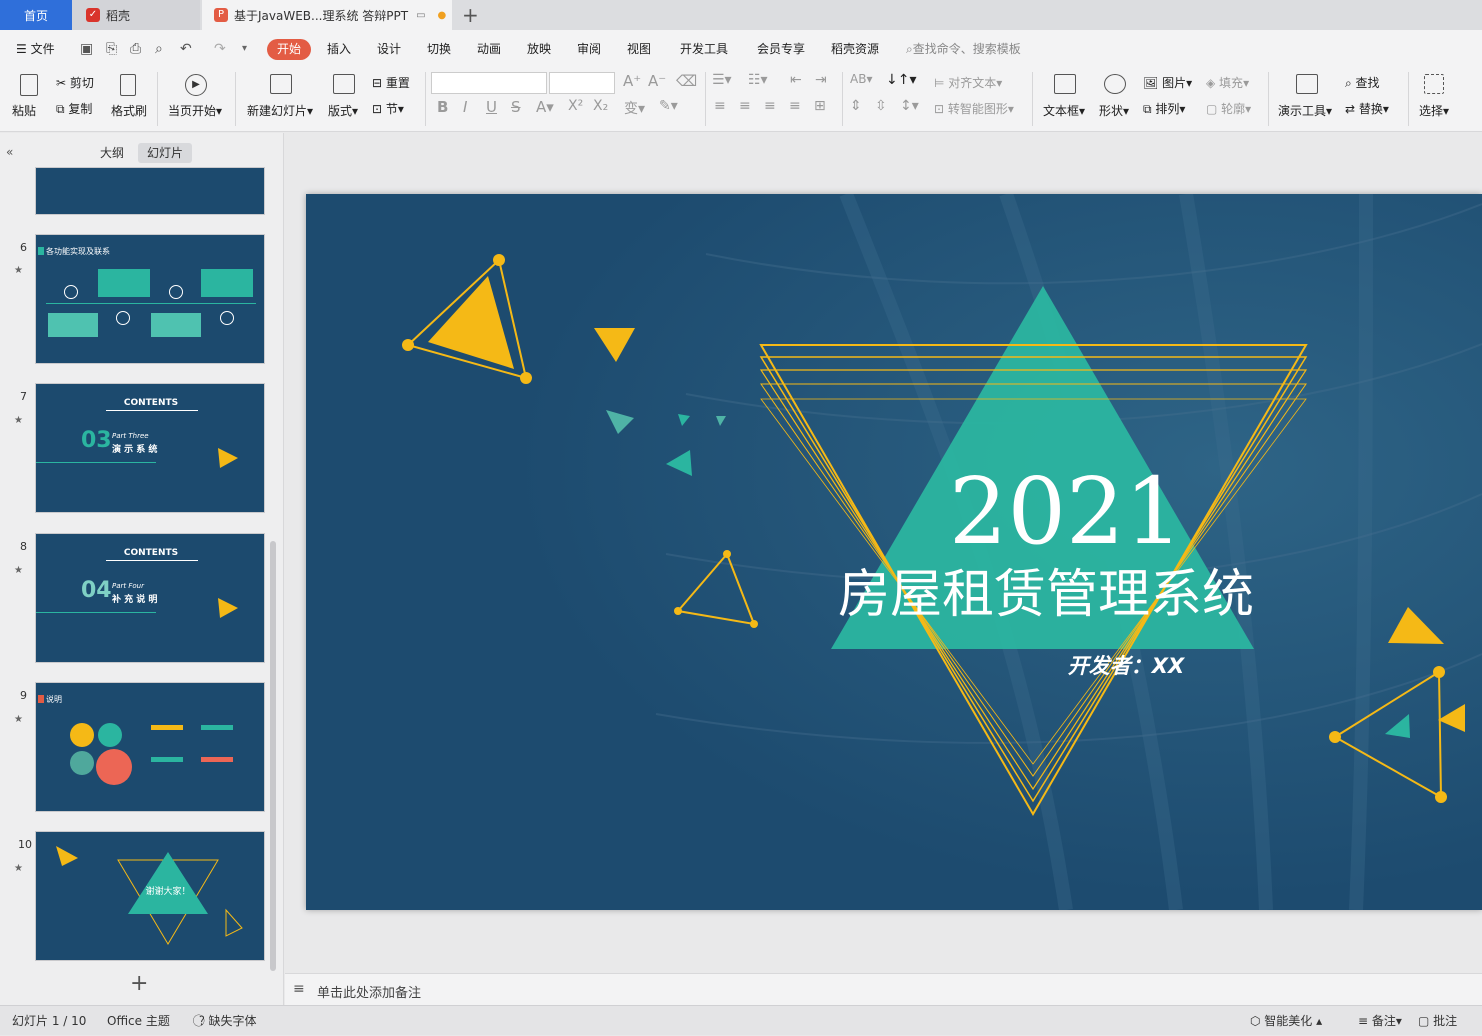 The width and height of the screenshot is (1482, 1036). I want to click on collapse-panel-icon: «, so click(9, 152).